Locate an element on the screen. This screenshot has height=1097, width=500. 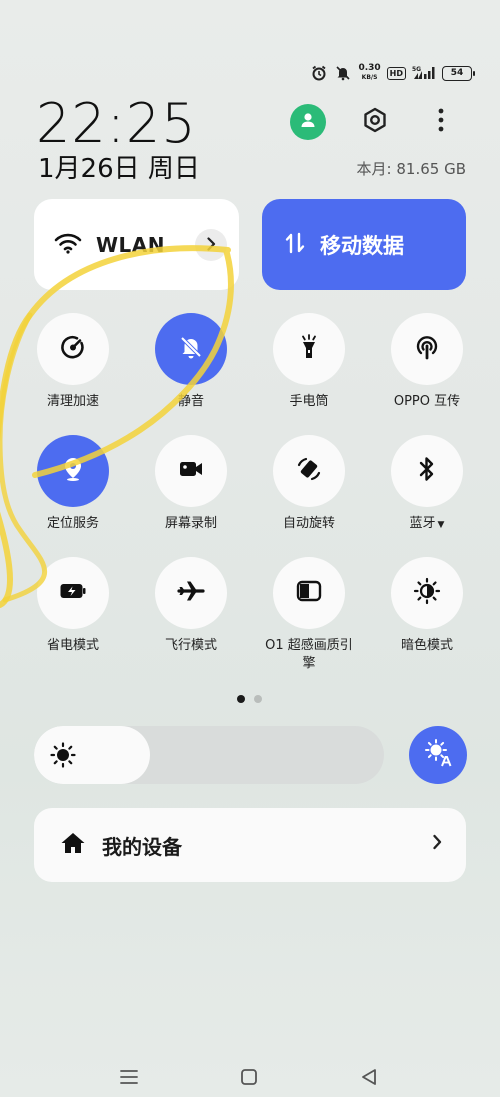
auto-brightness-icon is located at coordinates (438, 755).